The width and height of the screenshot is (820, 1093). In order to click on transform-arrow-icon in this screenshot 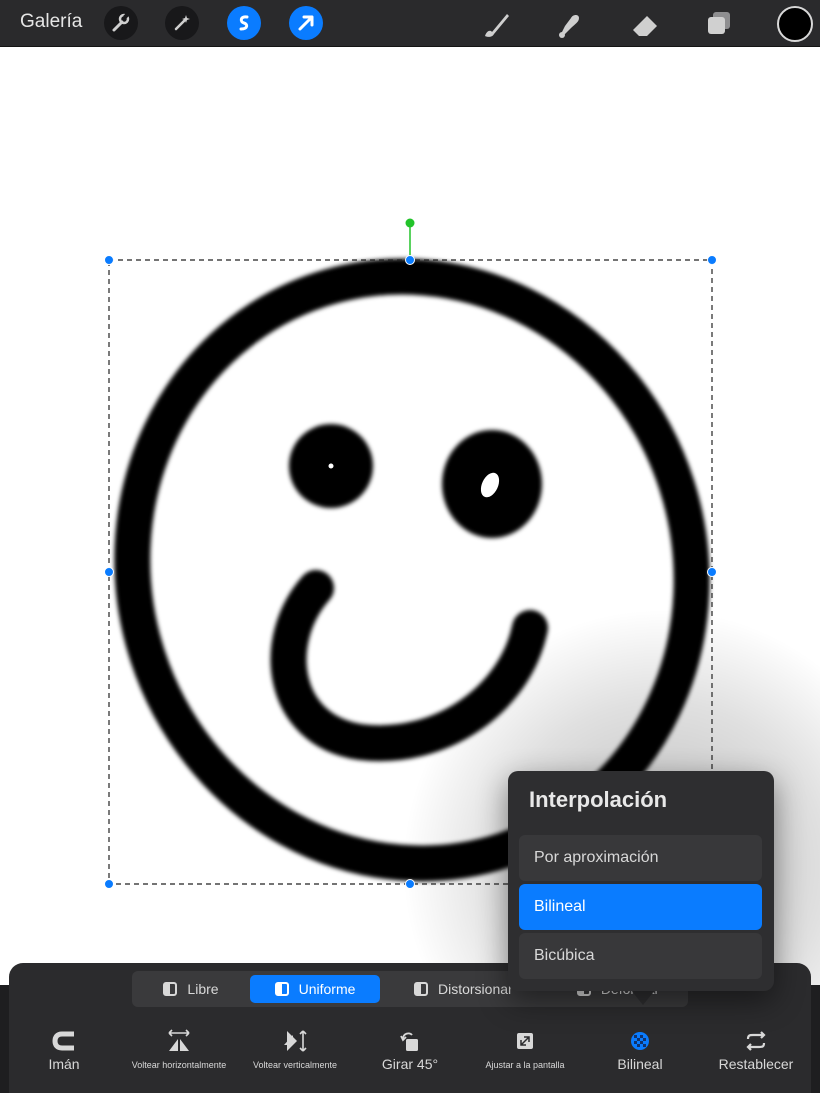, I will do `click(306, 23)`.